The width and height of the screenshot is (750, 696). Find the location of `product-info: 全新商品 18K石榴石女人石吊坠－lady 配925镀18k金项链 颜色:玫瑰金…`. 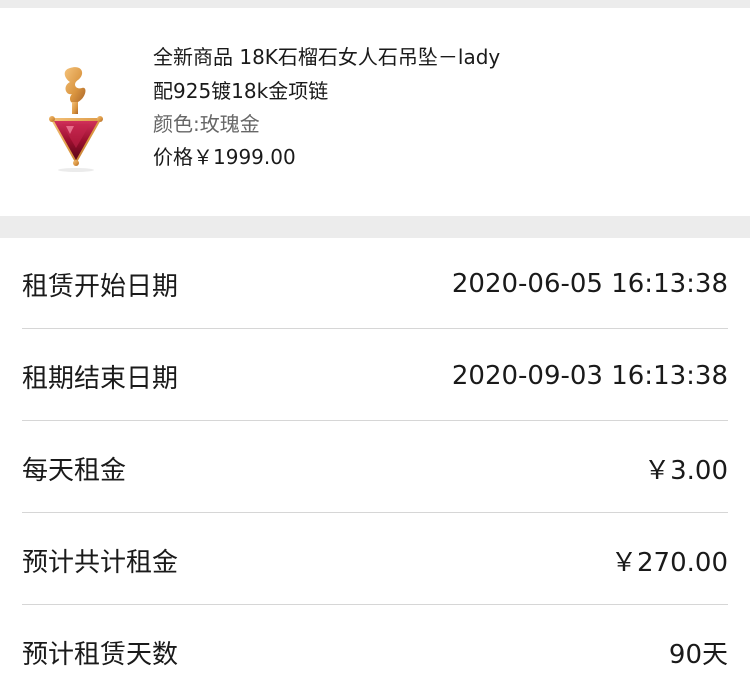

product-info: 全新商品 18K石榴石女人石吊坠－lady 配925镀18k金项链 颜色:玫瑰金… is located at coordinates (353, 107).